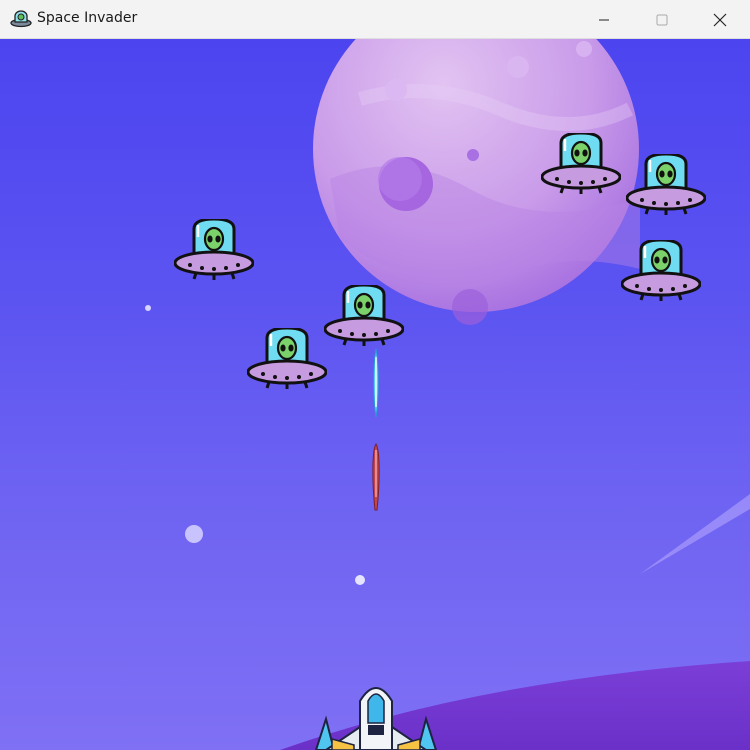  Describe the element at coordinates (87, 18) in the screenshot. I see `window-title: Space Invader` at that location.